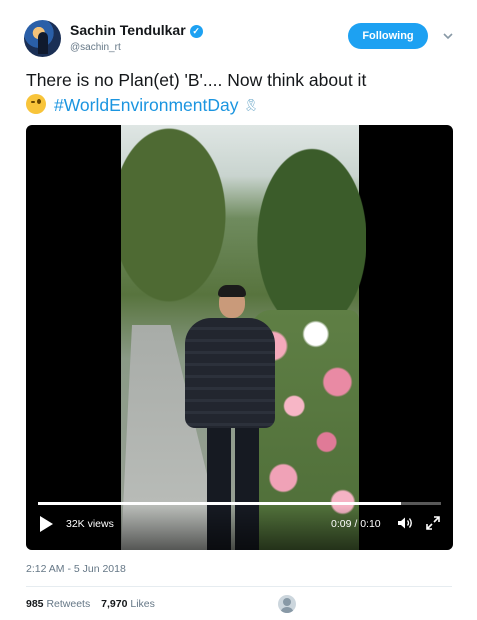  What do you see at coordinates (146, 105) in the screenshot?
I see `hashtag-link: #WorldEnvironmentDay` at bounding box center [146, 105].